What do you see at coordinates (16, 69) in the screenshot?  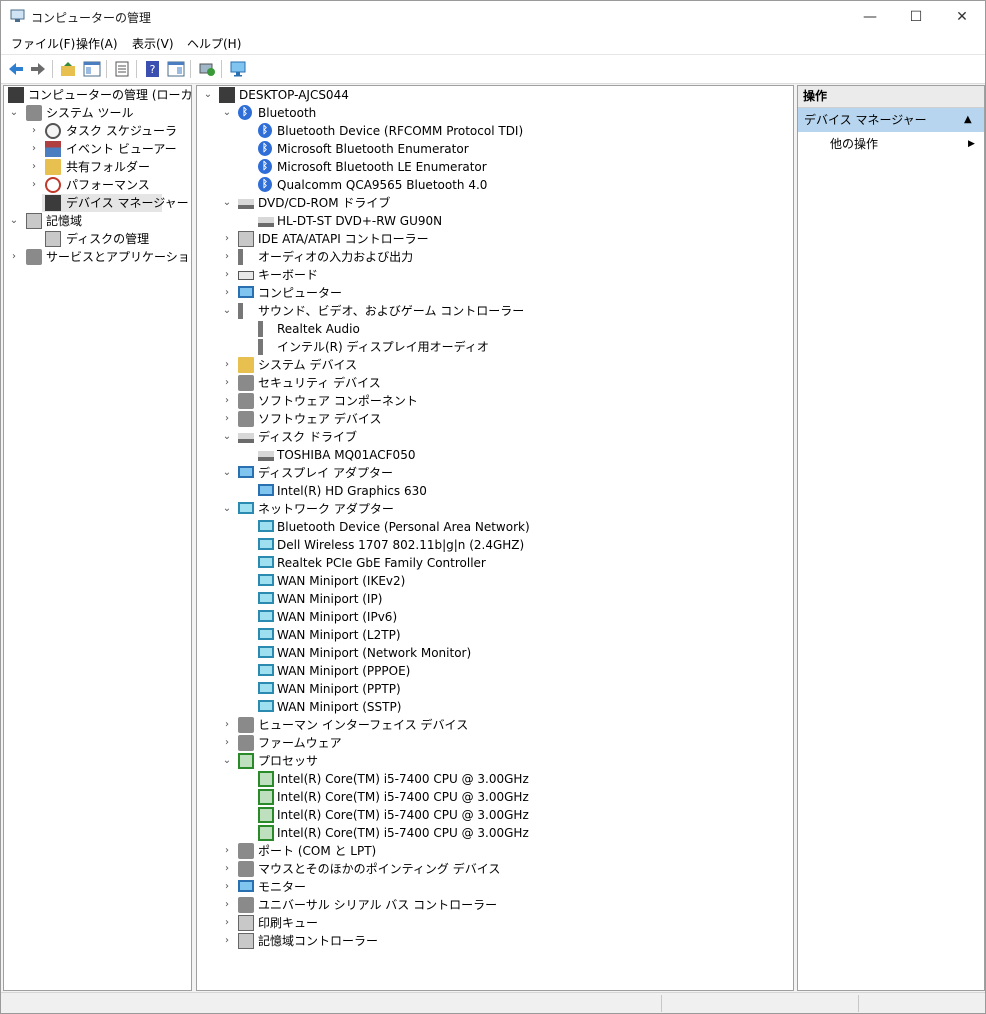 I see `back-icon` at bounding box center [16, 69].